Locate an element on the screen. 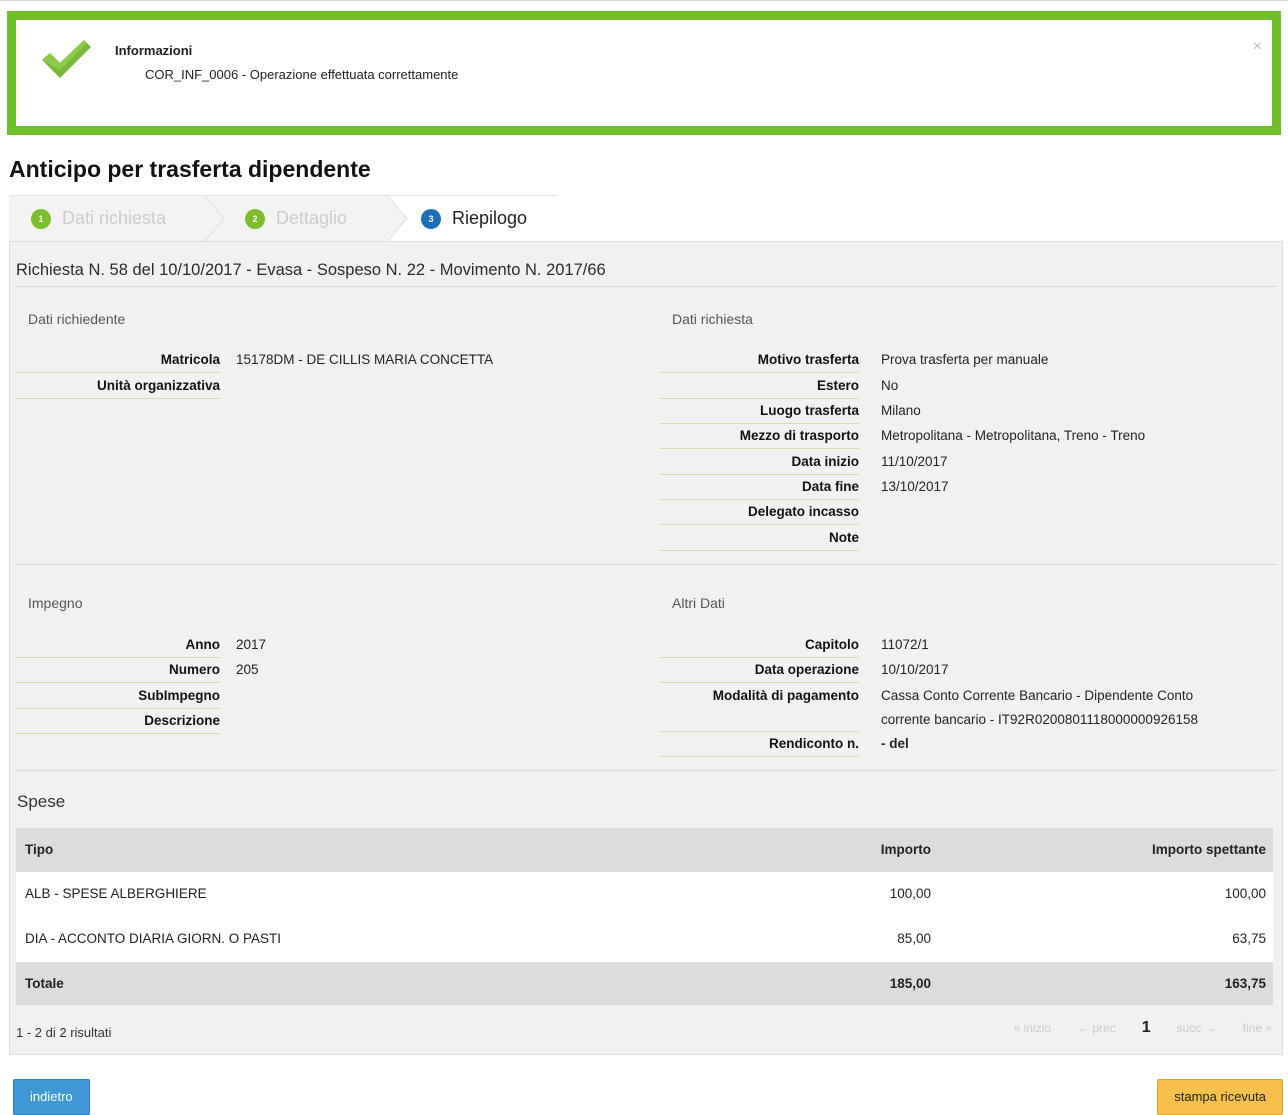  wizard-step-dati-richiesta: 1 Dati richiesta is located at coordinates (98, 218).